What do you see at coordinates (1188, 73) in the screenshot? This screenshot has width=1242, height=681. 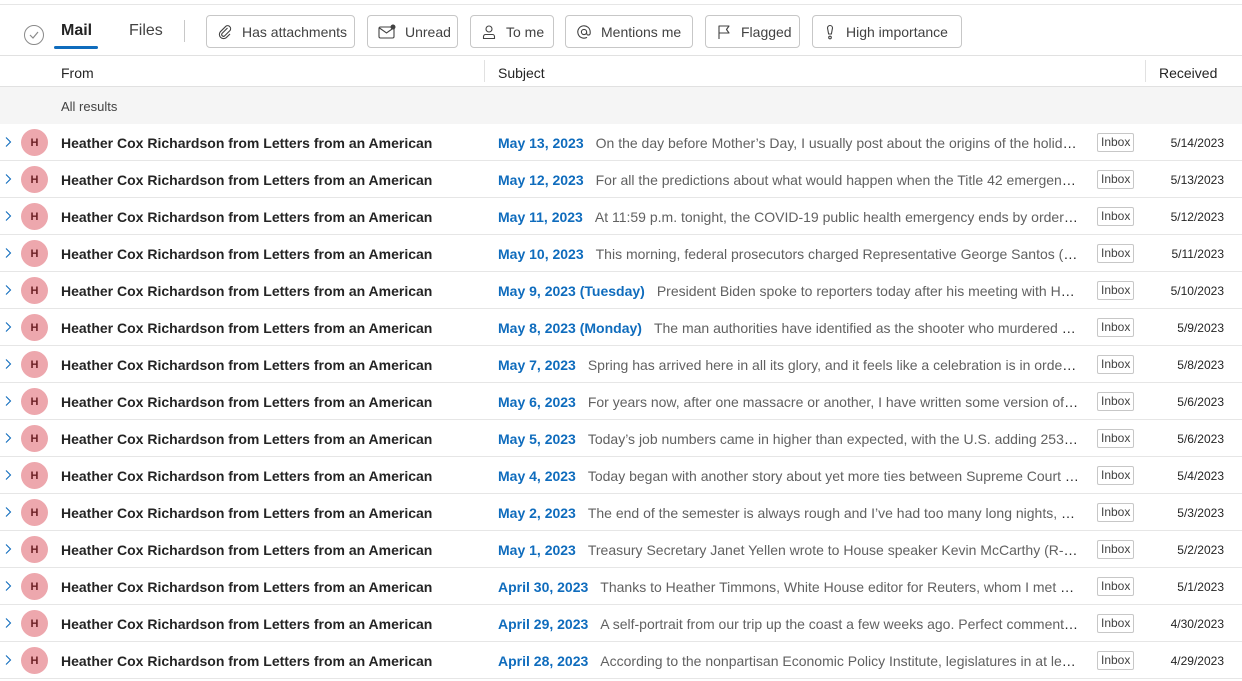 I see `column-header-received: Received` at bounding box center [1188, 73].